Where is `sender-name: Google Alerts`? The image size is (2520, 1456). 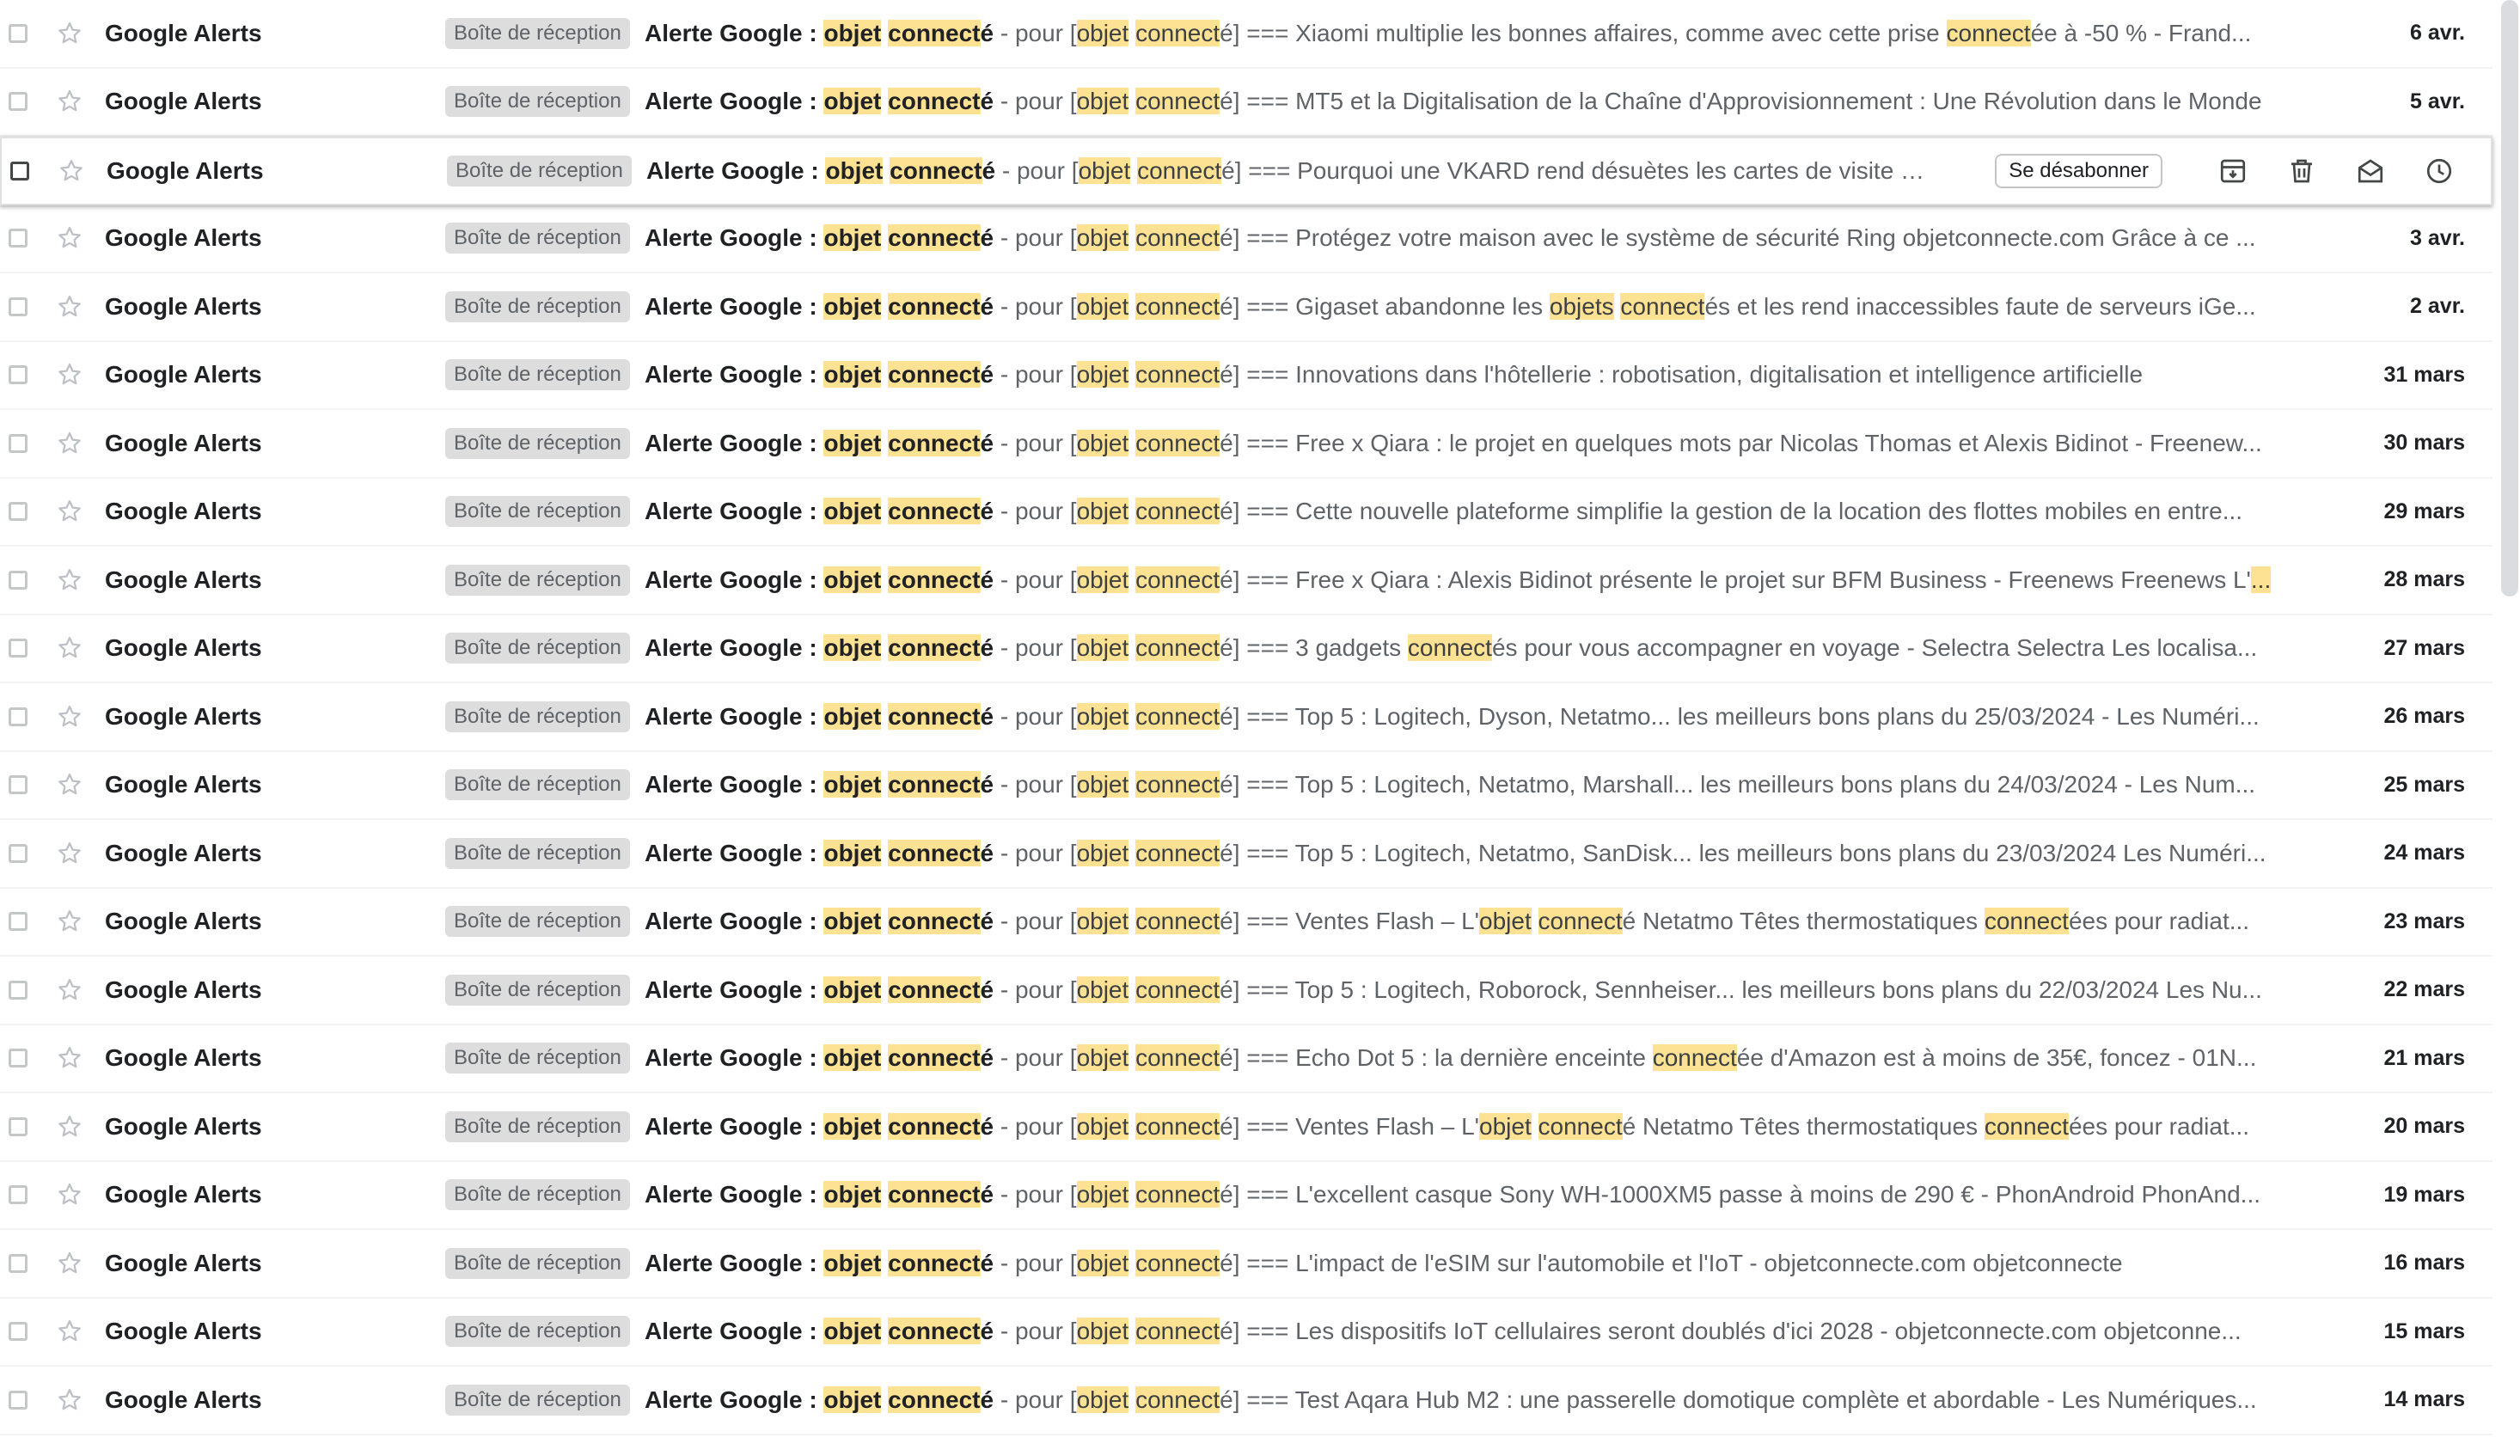 sender-name: Google Alerts is located at coordinates (184, 1262).